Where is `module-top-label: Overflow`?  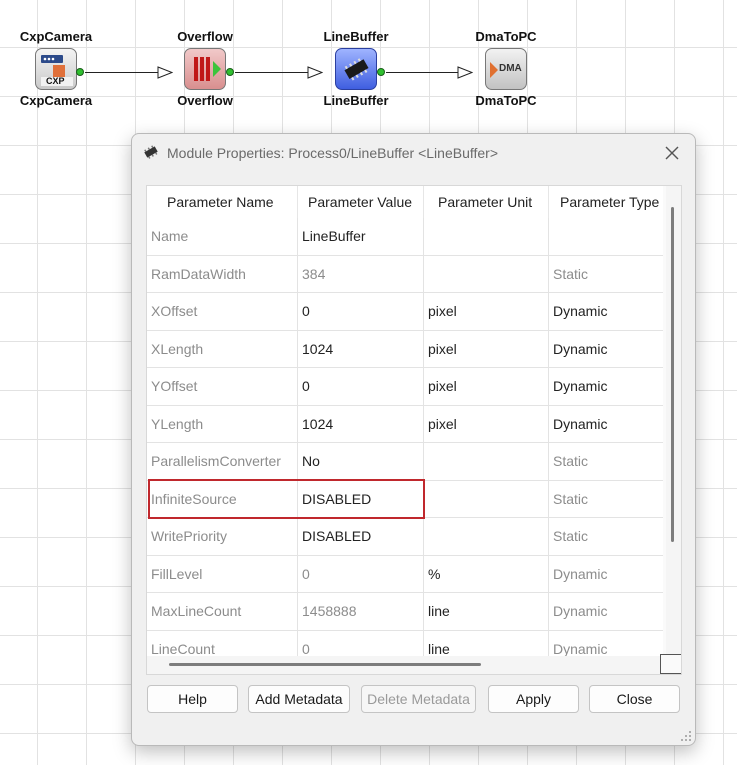
module-top-label: Overflow is located at coordinates (205, 36).